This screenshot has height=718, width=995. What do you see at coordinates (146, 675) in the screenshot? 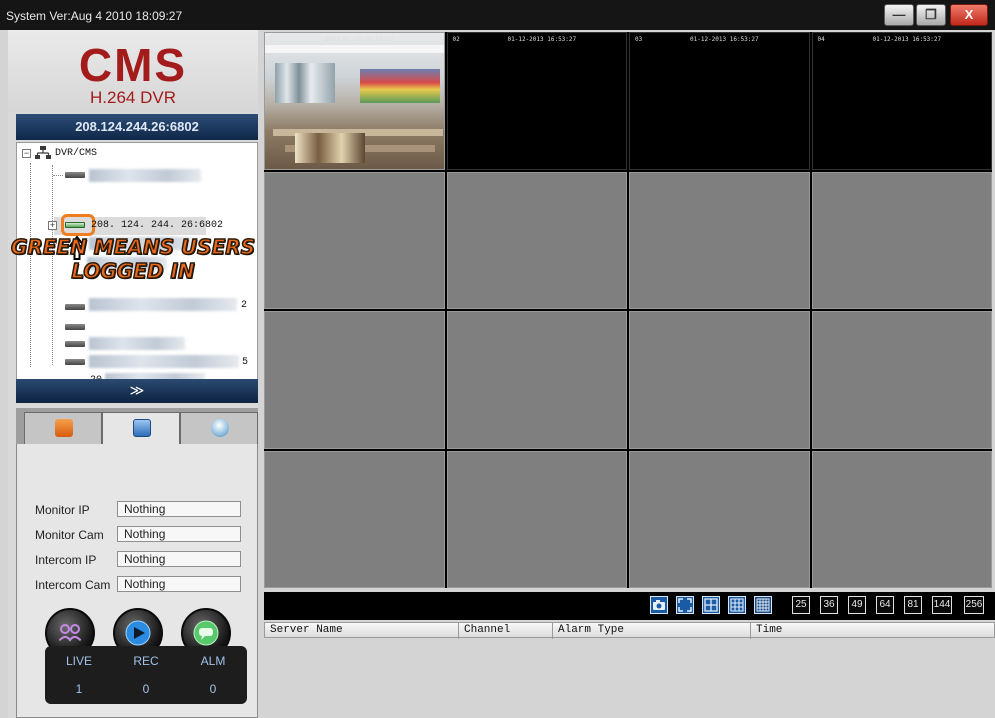
I see `status-counters: LIVE REC ALM 1 0 0` at bounding box center [146, 675].